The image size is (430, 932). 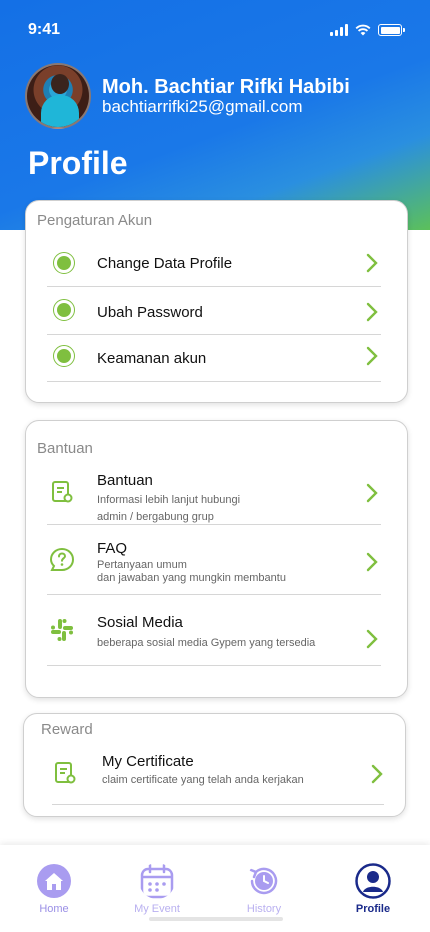 I want to click on signal-icon, so click(x=339, y=30).